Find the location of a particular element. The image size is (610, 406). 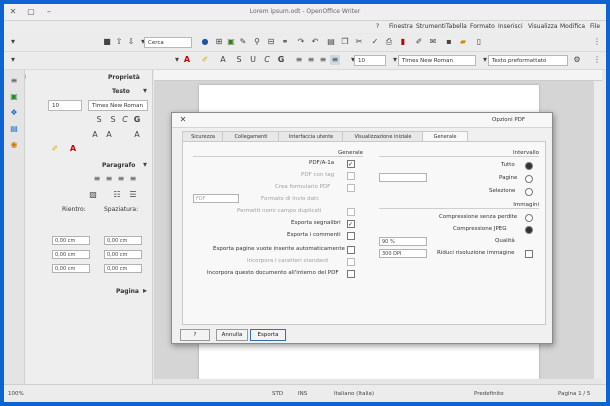

binoculars-icon: ⚲ is located at coordinates (257, 42).